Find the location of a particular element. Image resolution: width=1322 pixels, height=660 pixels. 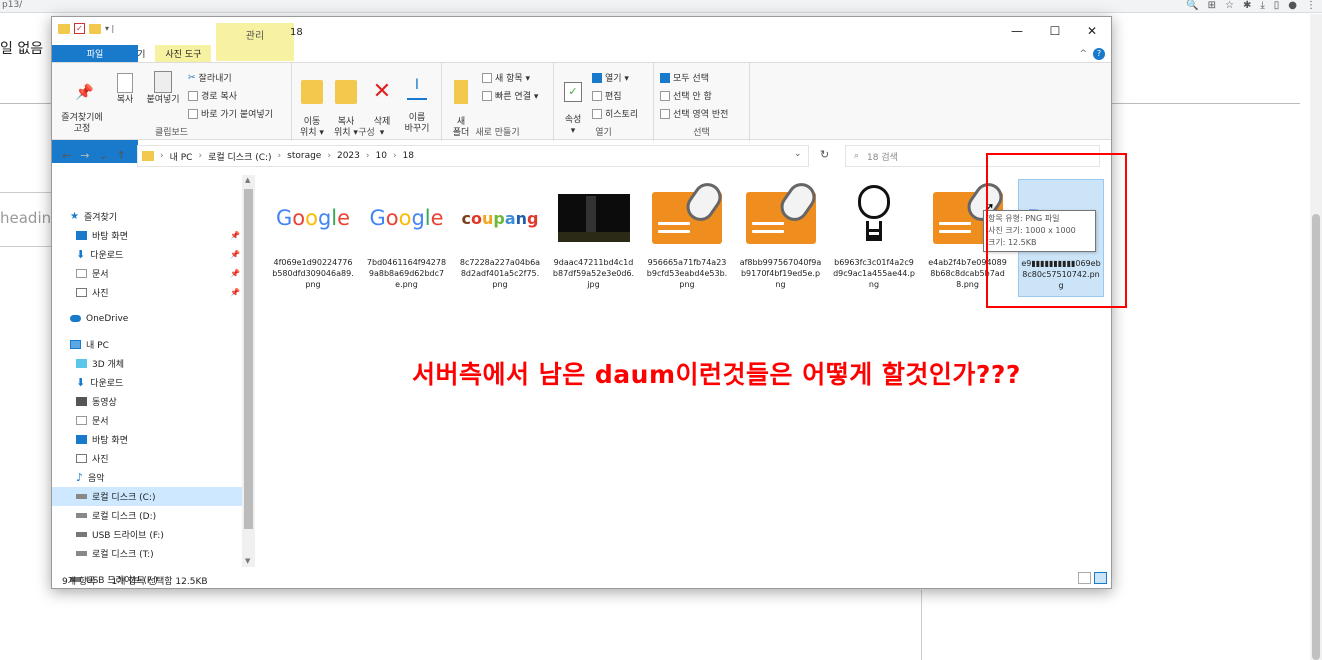

nav-item: 로컬 디스크 (C:) is located at coordinates (147, 496).